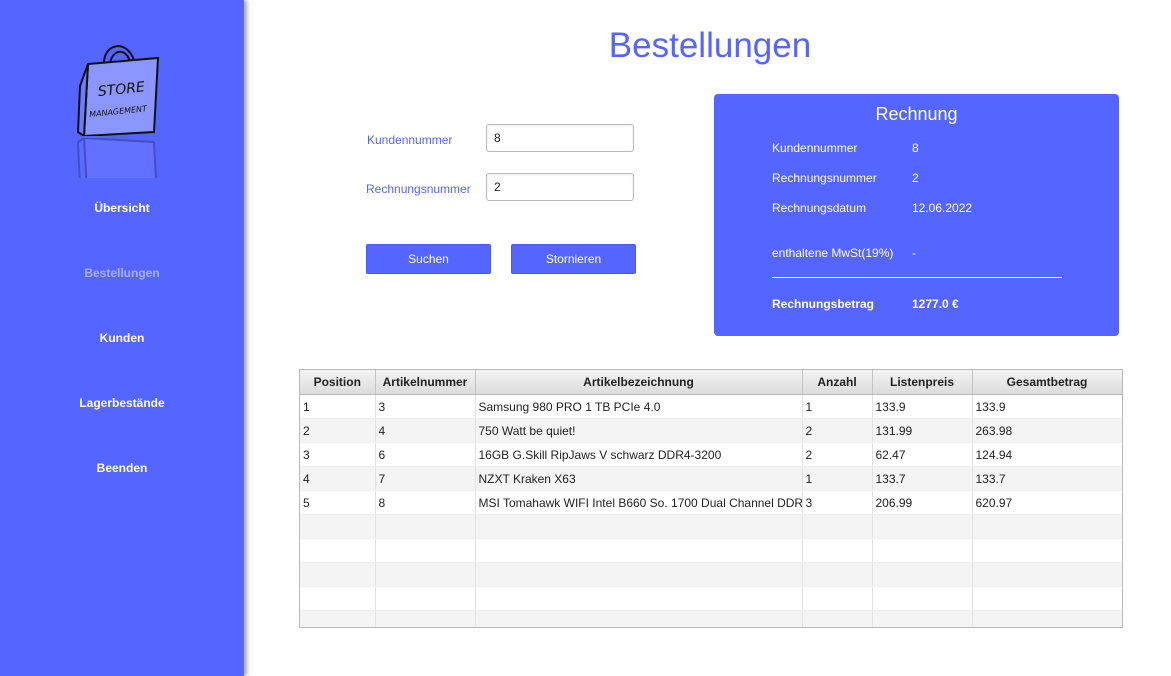  What do you see at coordinates (1047, 478) in the screenshot?
I see `cell-total: 133.7` at bounding box center [1047, 478].